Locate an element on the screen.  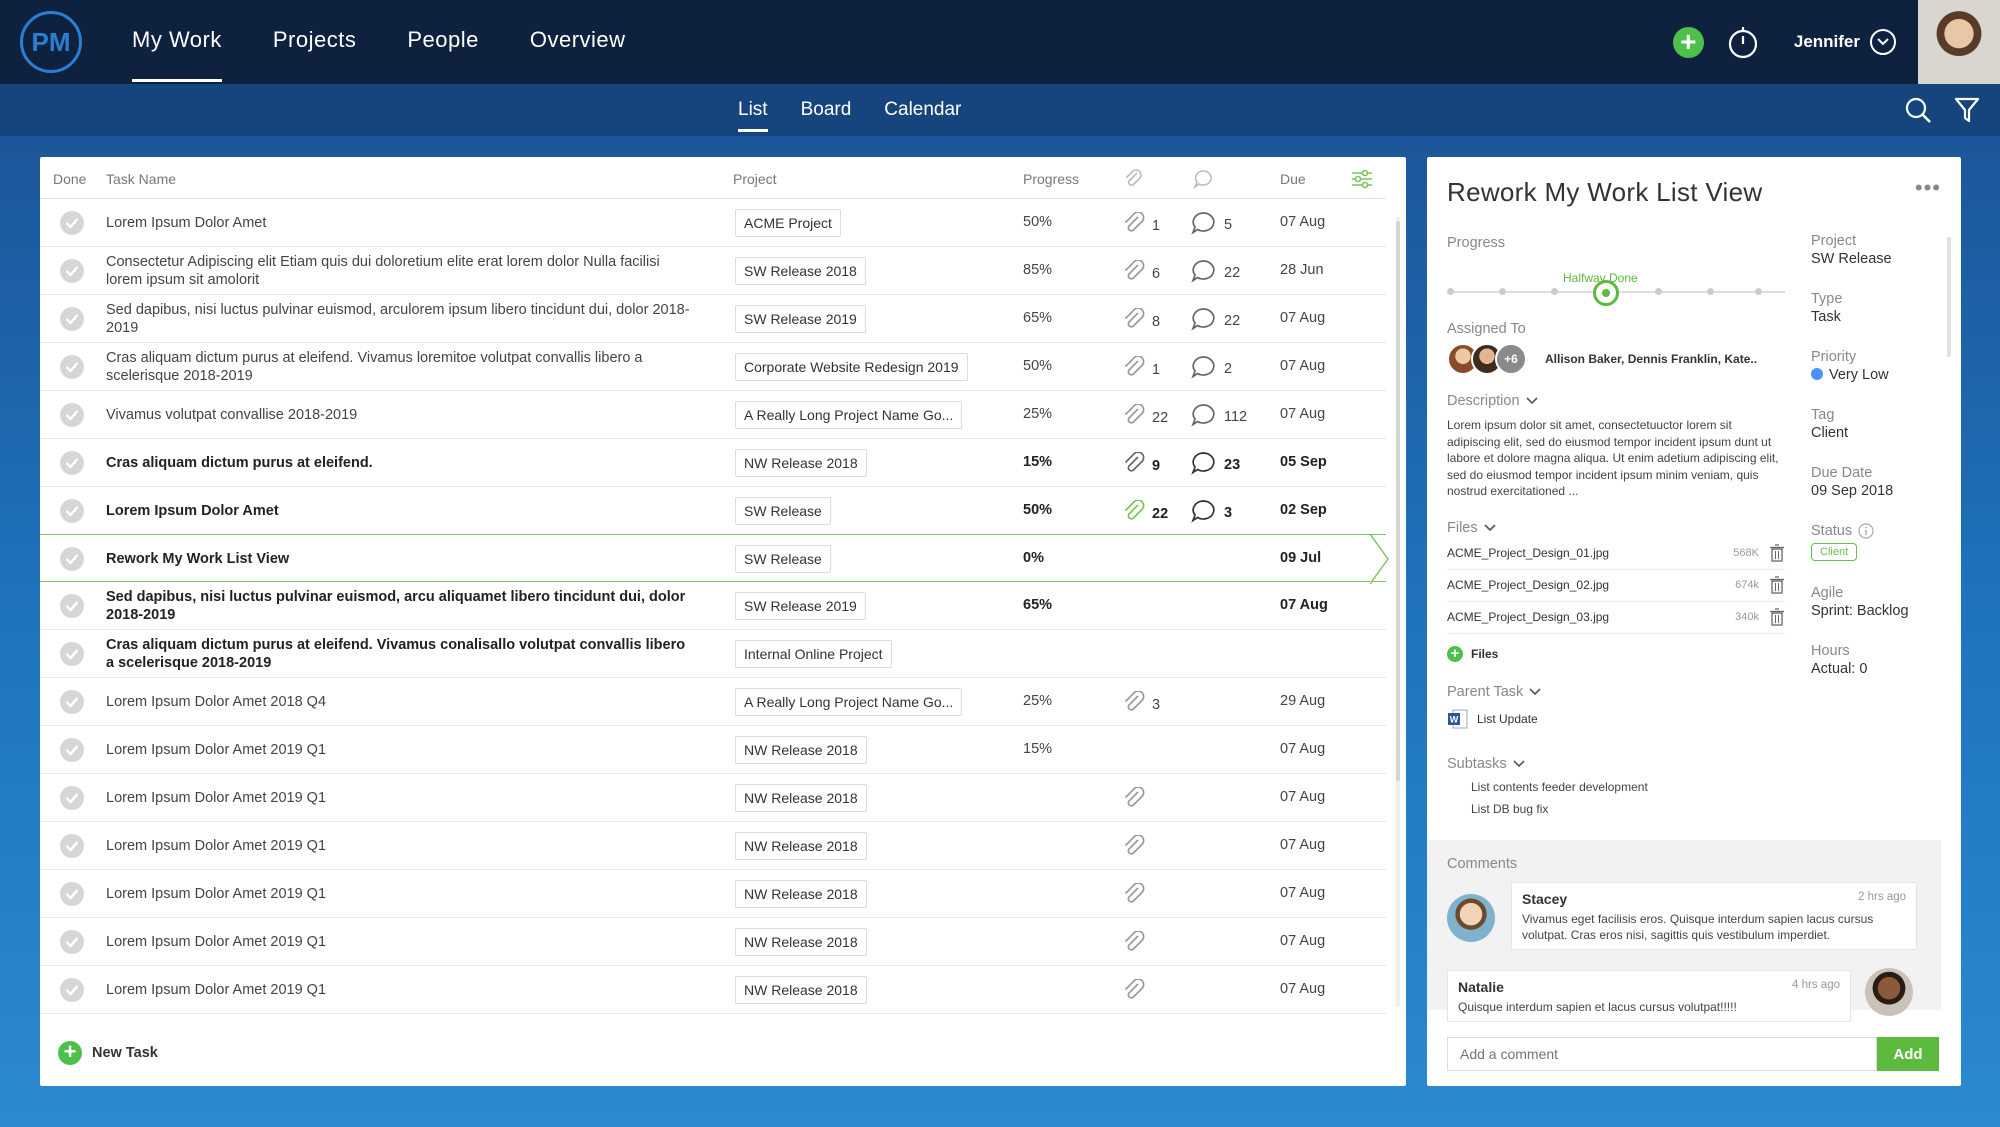
project-tag: Internal Online Project is located at coordinates (813, 654).